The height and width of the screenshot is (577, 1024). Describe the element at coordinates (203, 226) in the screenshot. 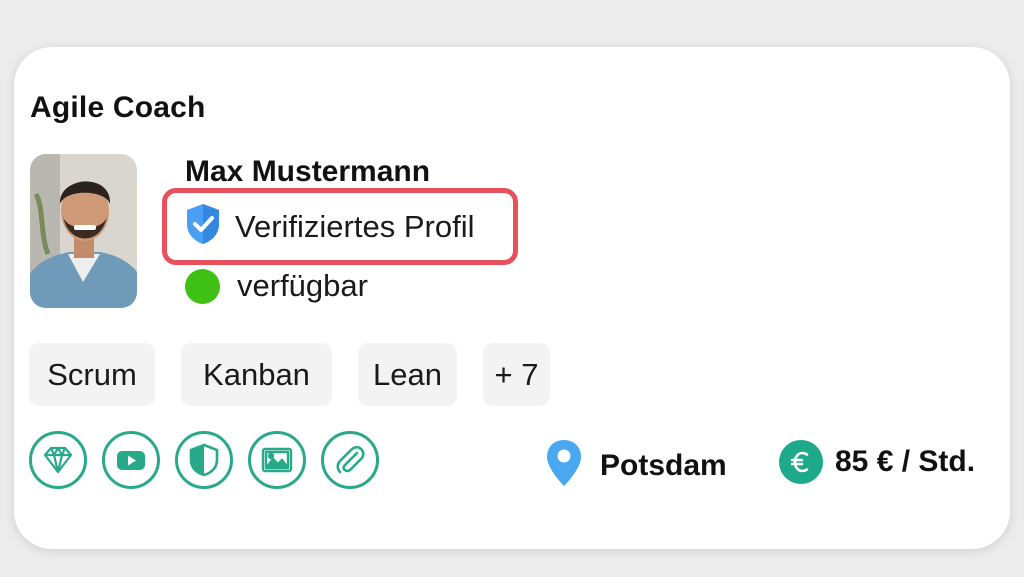

I see `verified-shield-icon` at that location.